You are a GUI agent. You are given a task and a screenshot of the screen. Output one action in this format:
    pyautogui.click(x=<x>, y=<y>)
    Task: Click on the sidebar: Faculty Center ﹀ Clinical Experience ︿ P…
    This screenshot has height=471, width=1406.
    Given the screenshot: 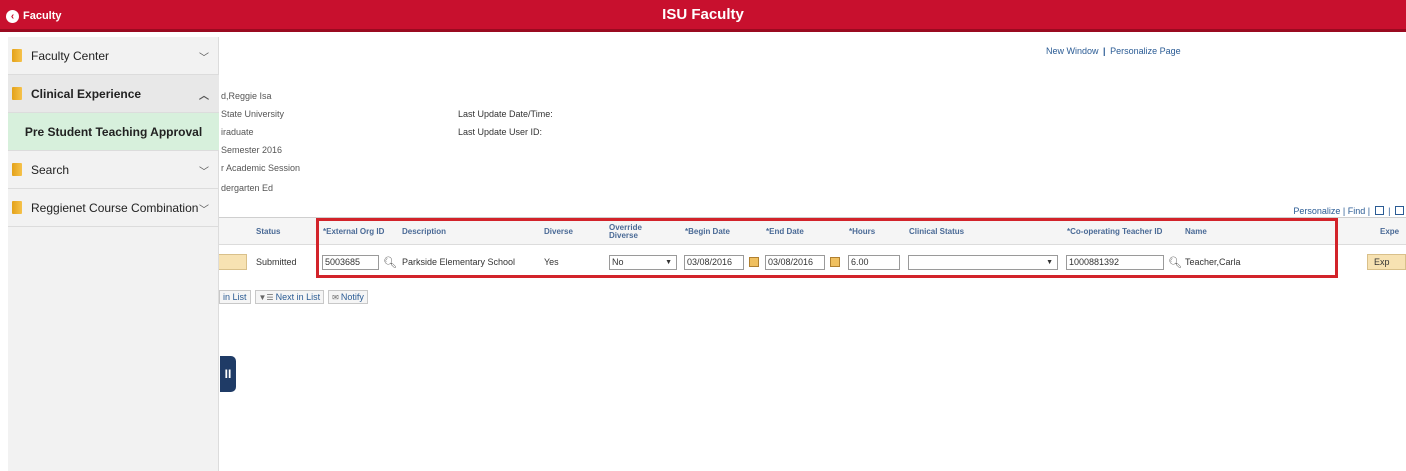 What is the action you would take?
    pyautogui.click(x=113, y=254)
    